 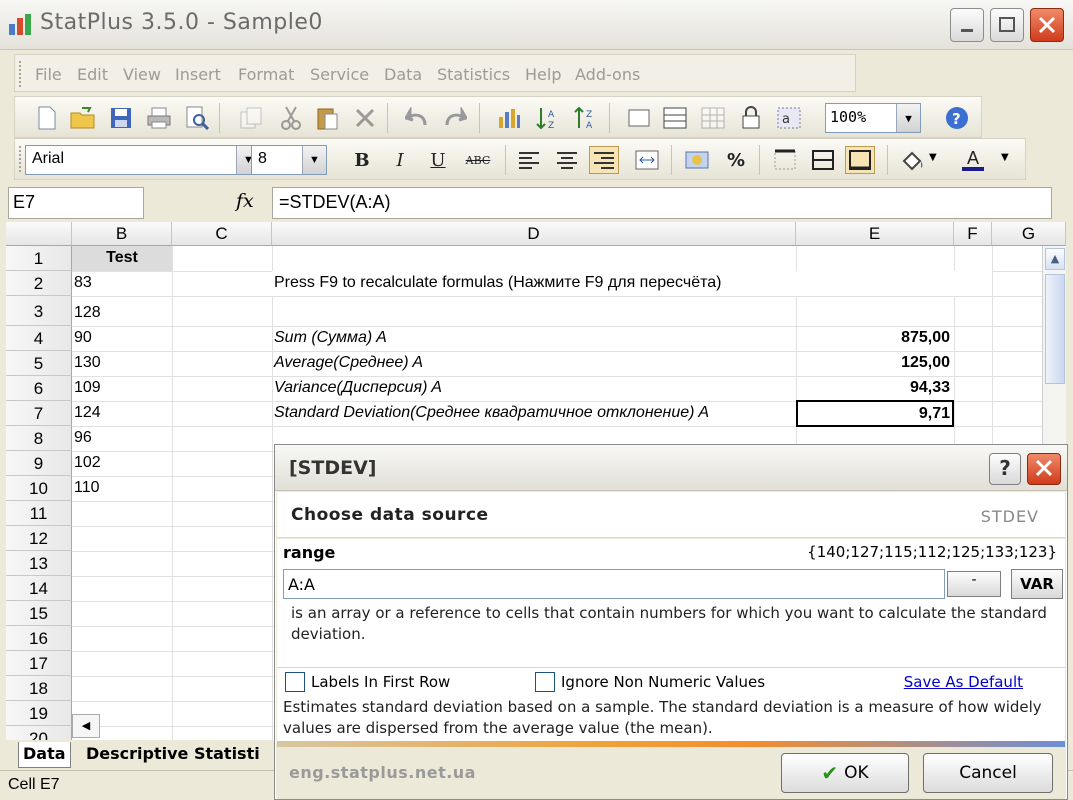 What do you see at coordinates (662, 203) in the screenshot?
I see `formula-input: =STDEV(A:A)` at bounding box center [662, 203].